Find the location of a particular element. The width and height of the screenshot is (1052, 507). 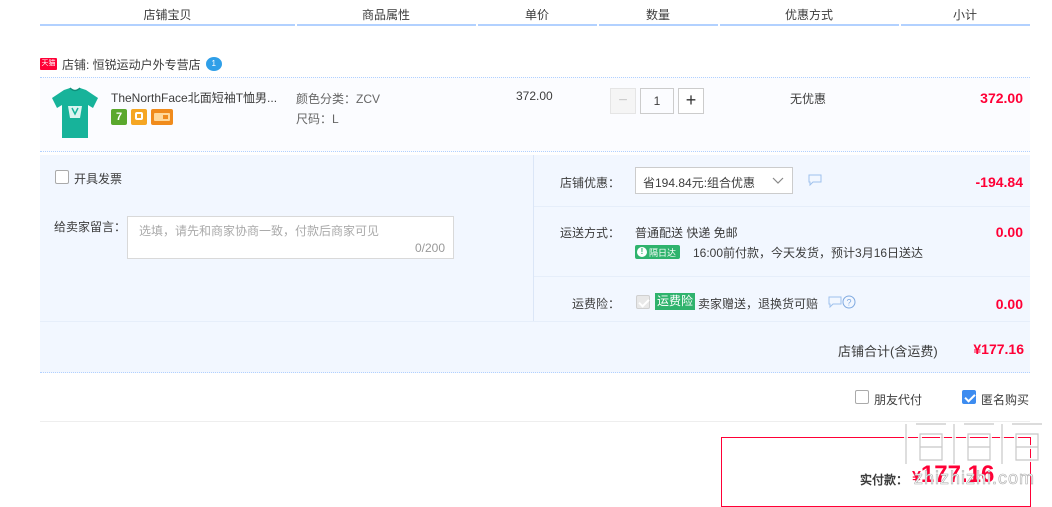

shop-row: 天猫 店铺: 恒锐运动户外专营店 1 is located at coordinates (131, 64).